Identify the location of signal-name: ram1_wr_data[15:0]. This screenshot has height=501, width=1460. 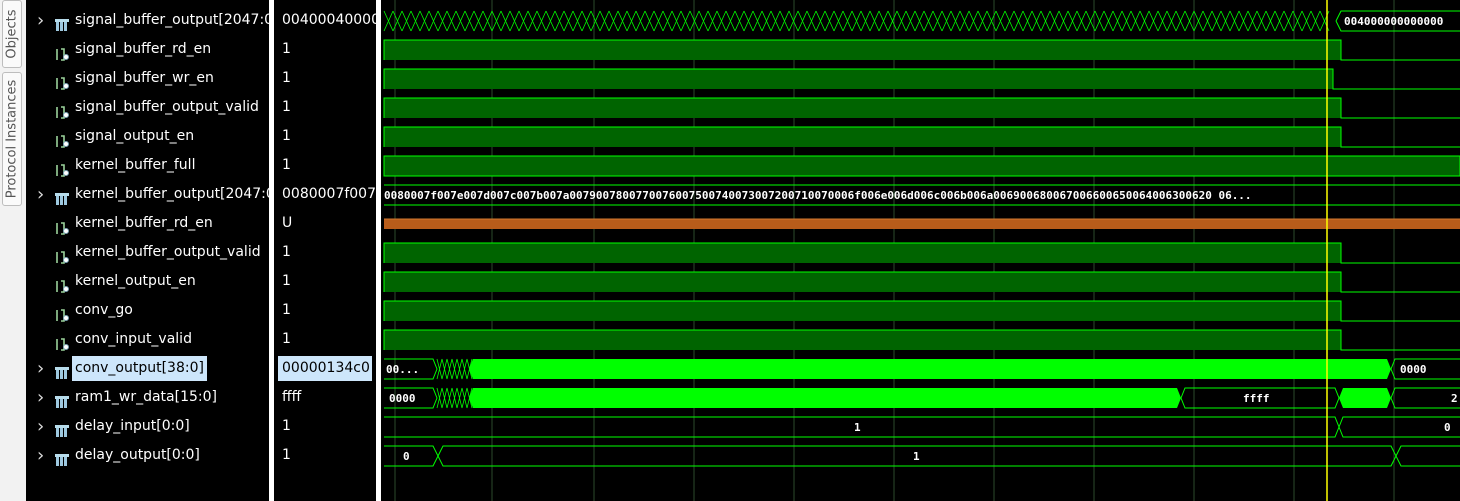
(146, 397).